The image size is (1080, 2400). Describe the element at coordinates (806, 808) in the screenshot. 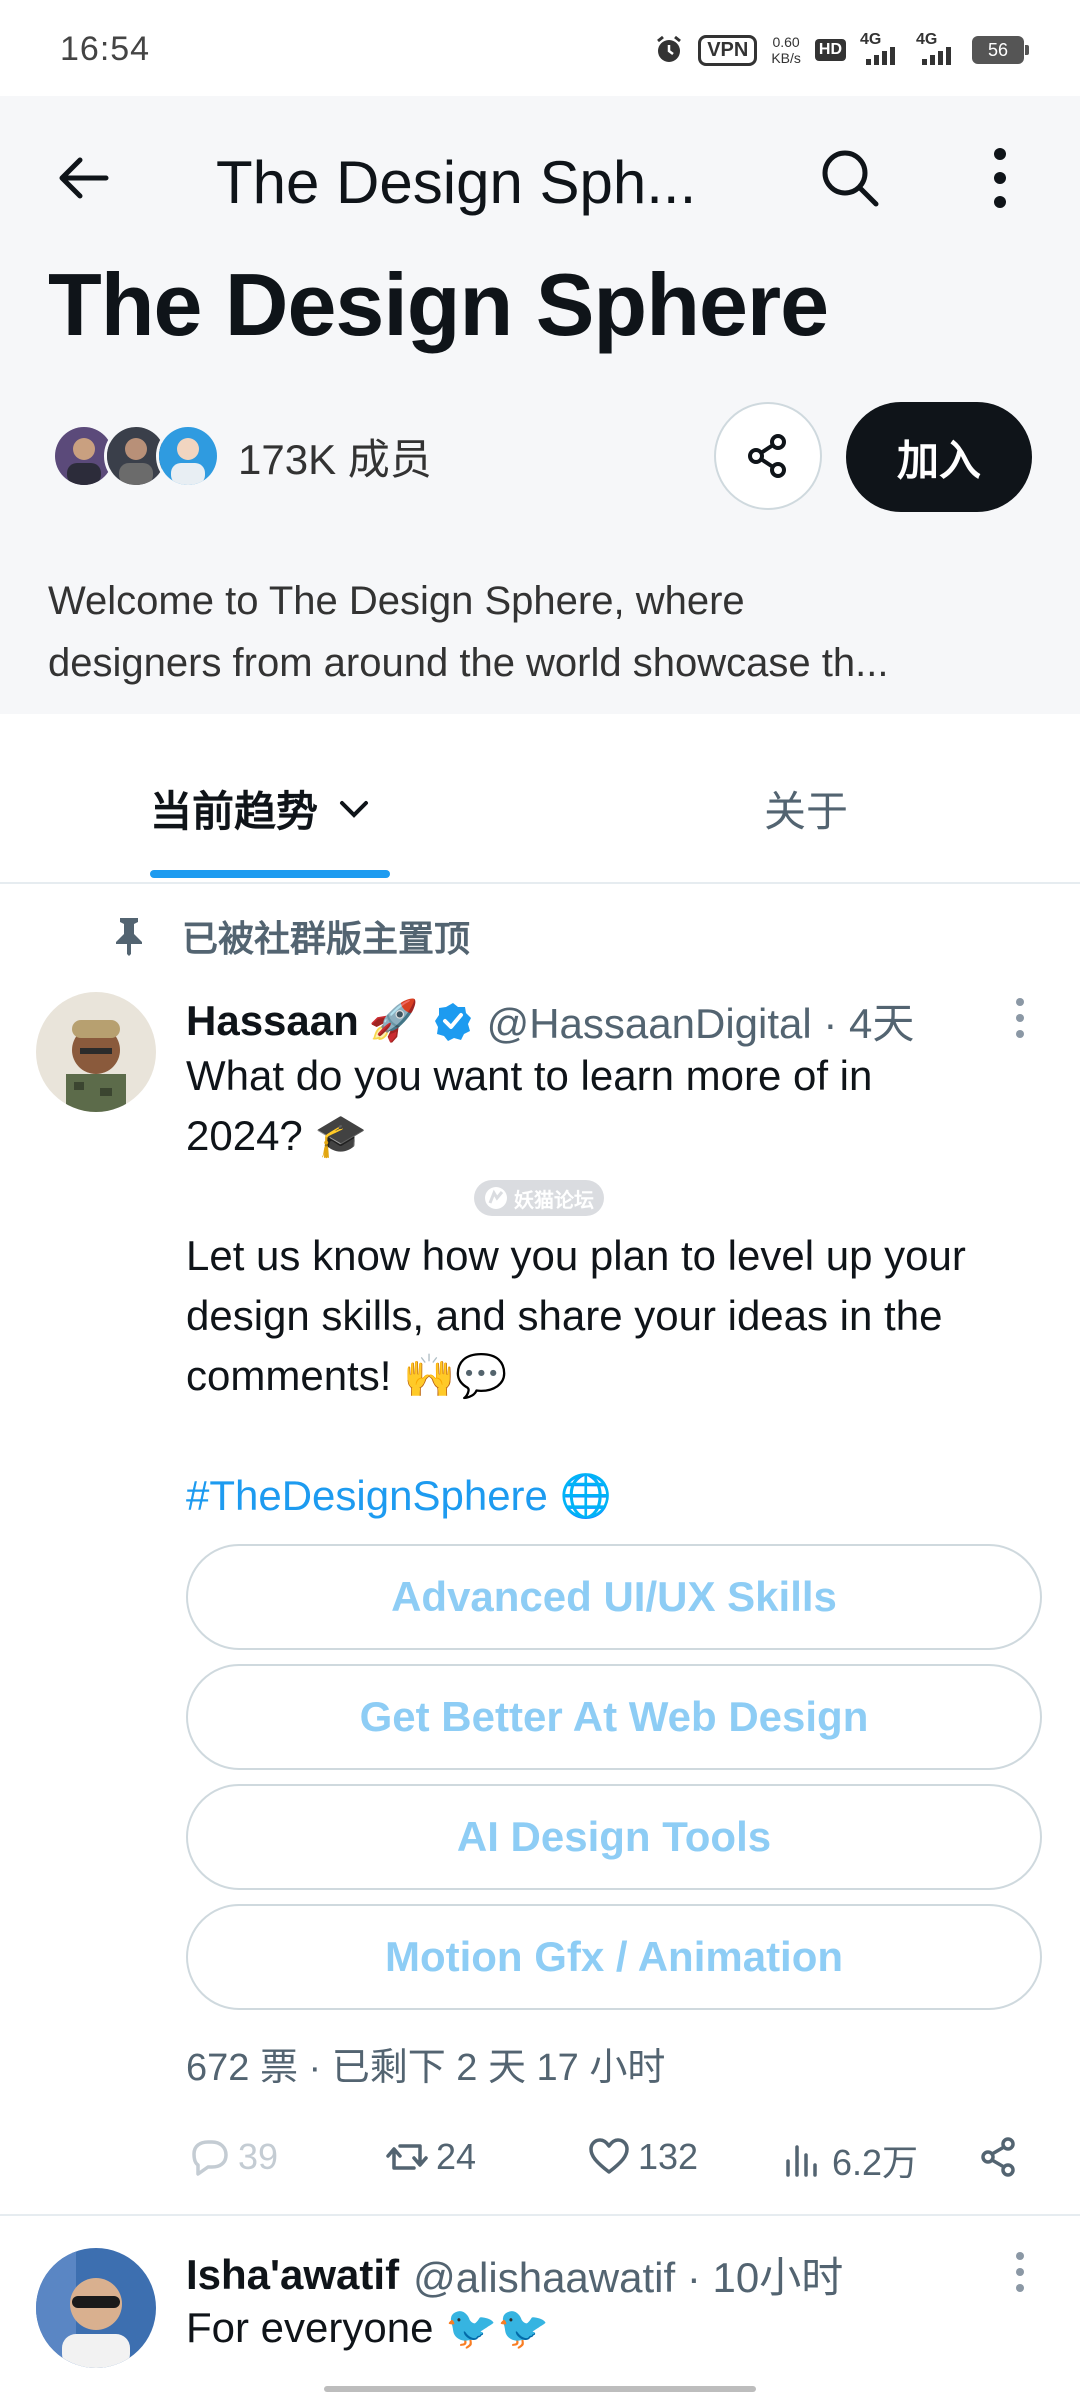

I see `tab-about: 关于` at that location.